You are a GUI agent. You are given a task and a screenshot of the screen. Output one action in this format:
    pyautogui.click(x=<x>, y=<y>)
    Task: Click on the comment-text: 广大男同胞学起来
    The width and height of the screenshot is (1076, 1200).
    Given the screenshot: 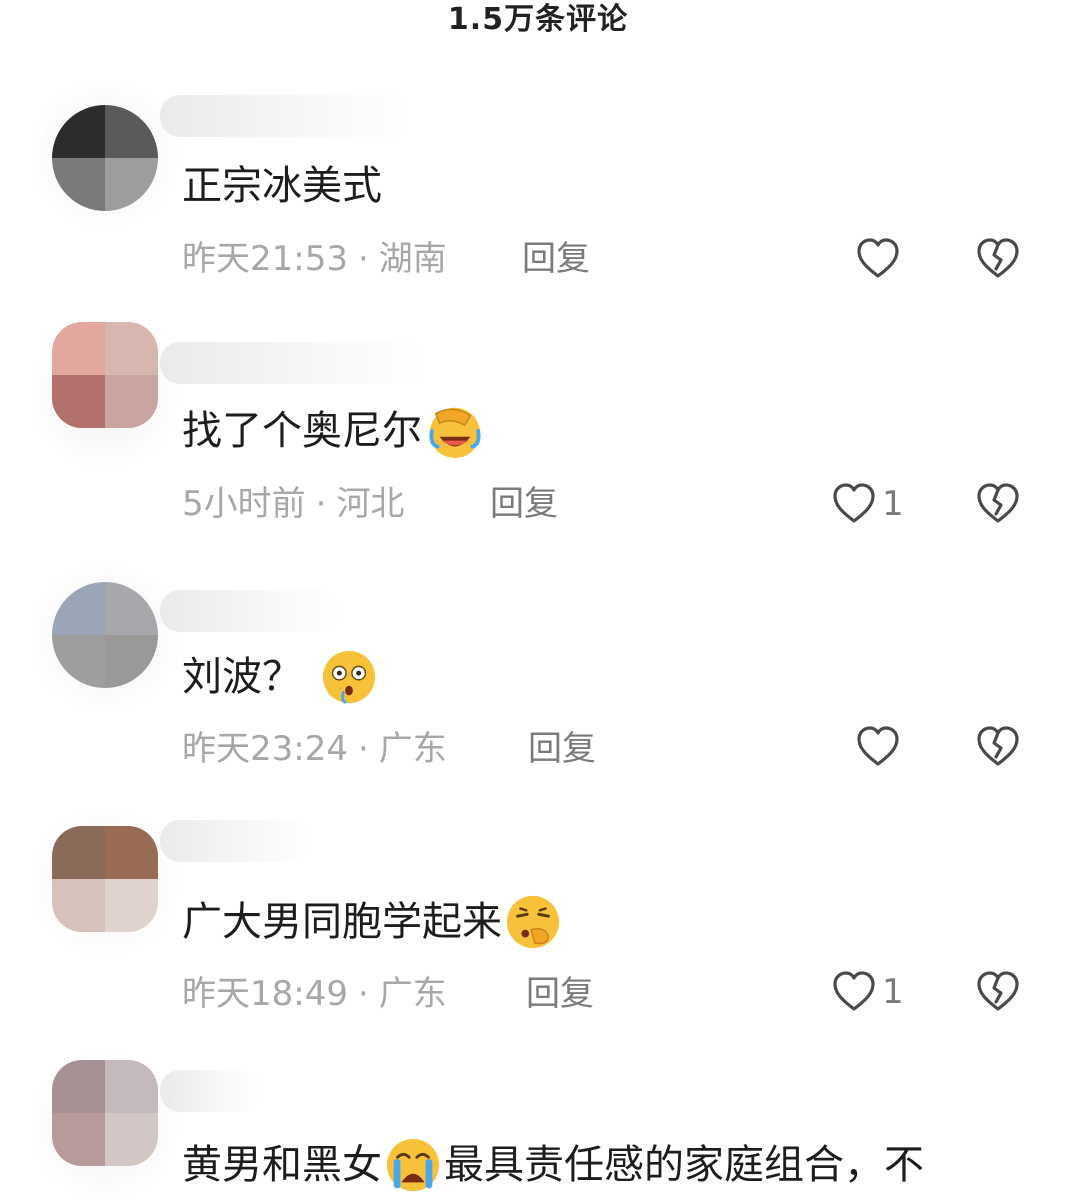 What is the action you would take?
    pyautogui.click(x=372, y=922)
    